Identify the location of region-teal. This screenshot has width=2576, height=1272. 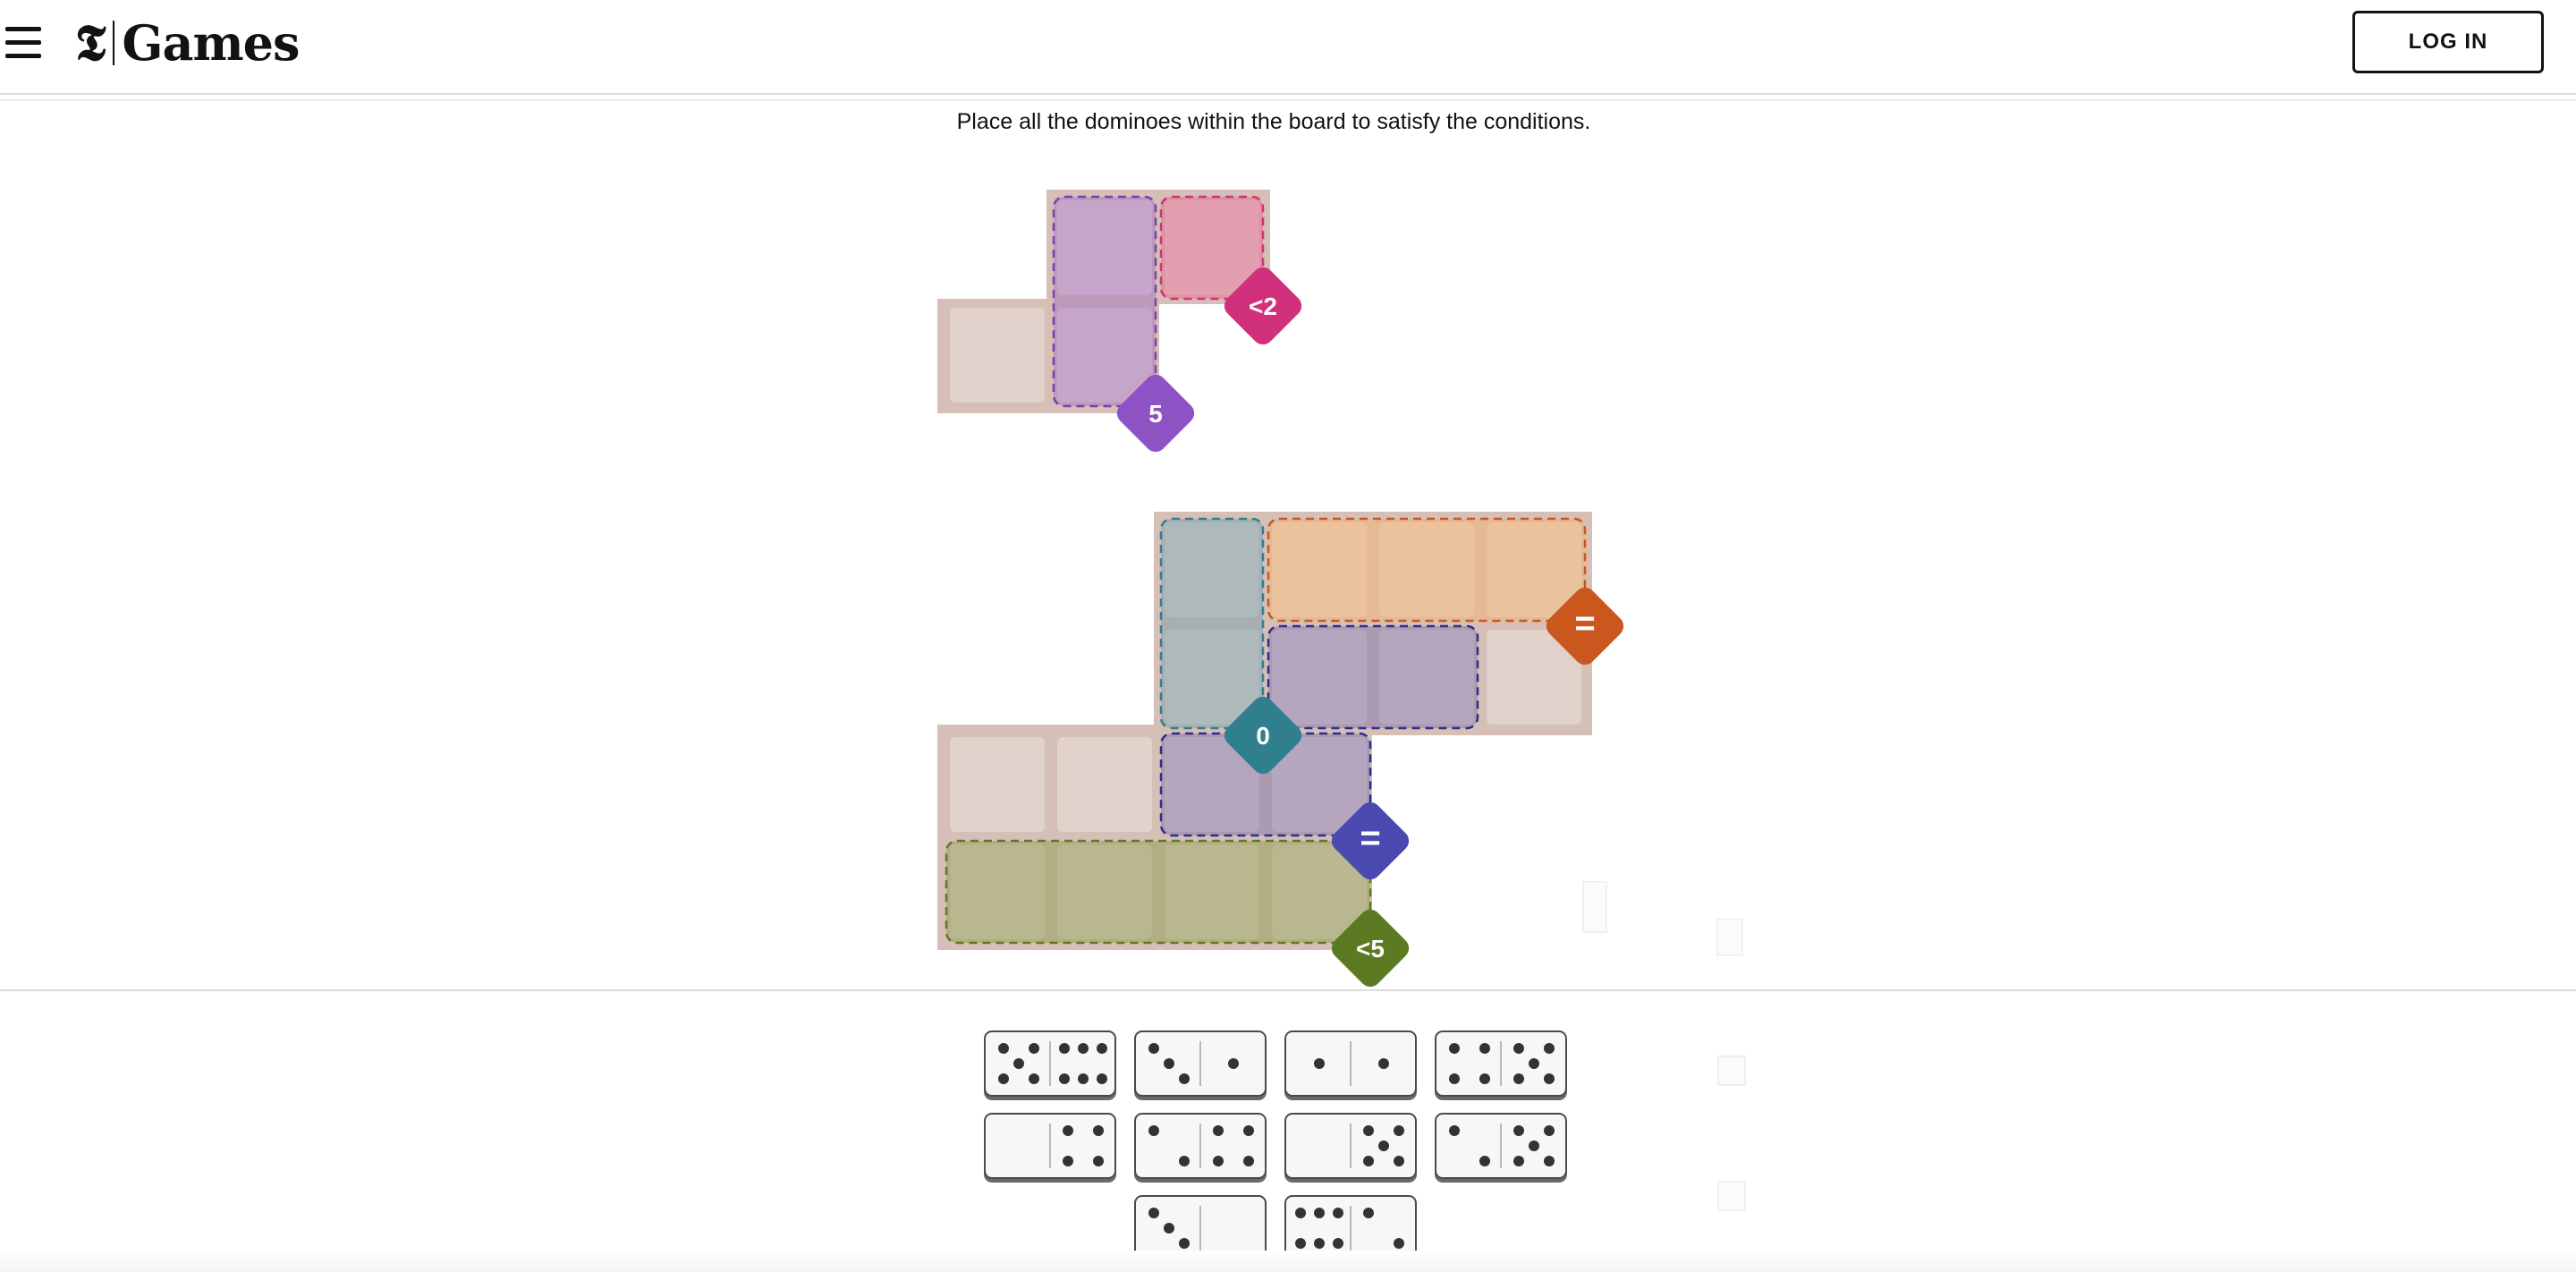
(1212, 623).